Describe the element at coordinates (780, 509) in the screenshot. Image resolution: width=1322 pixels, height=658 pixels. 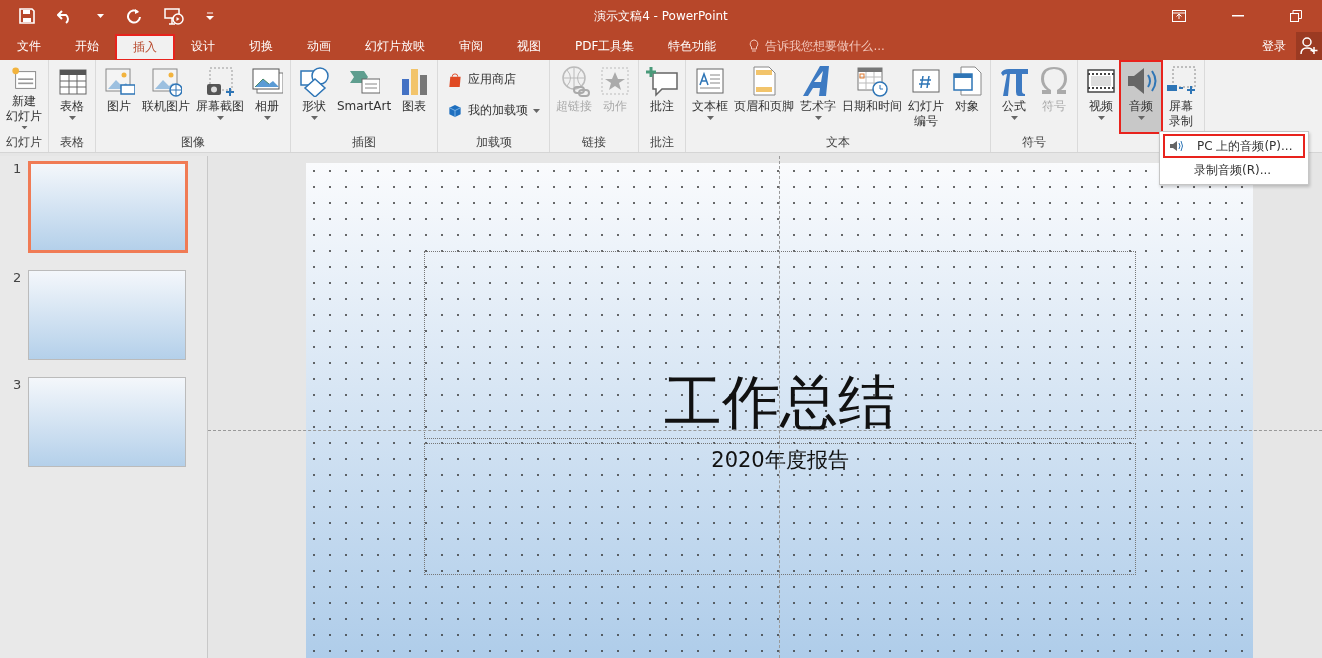
I see `subtitle-placeholder: 2020年度报告` at that location.